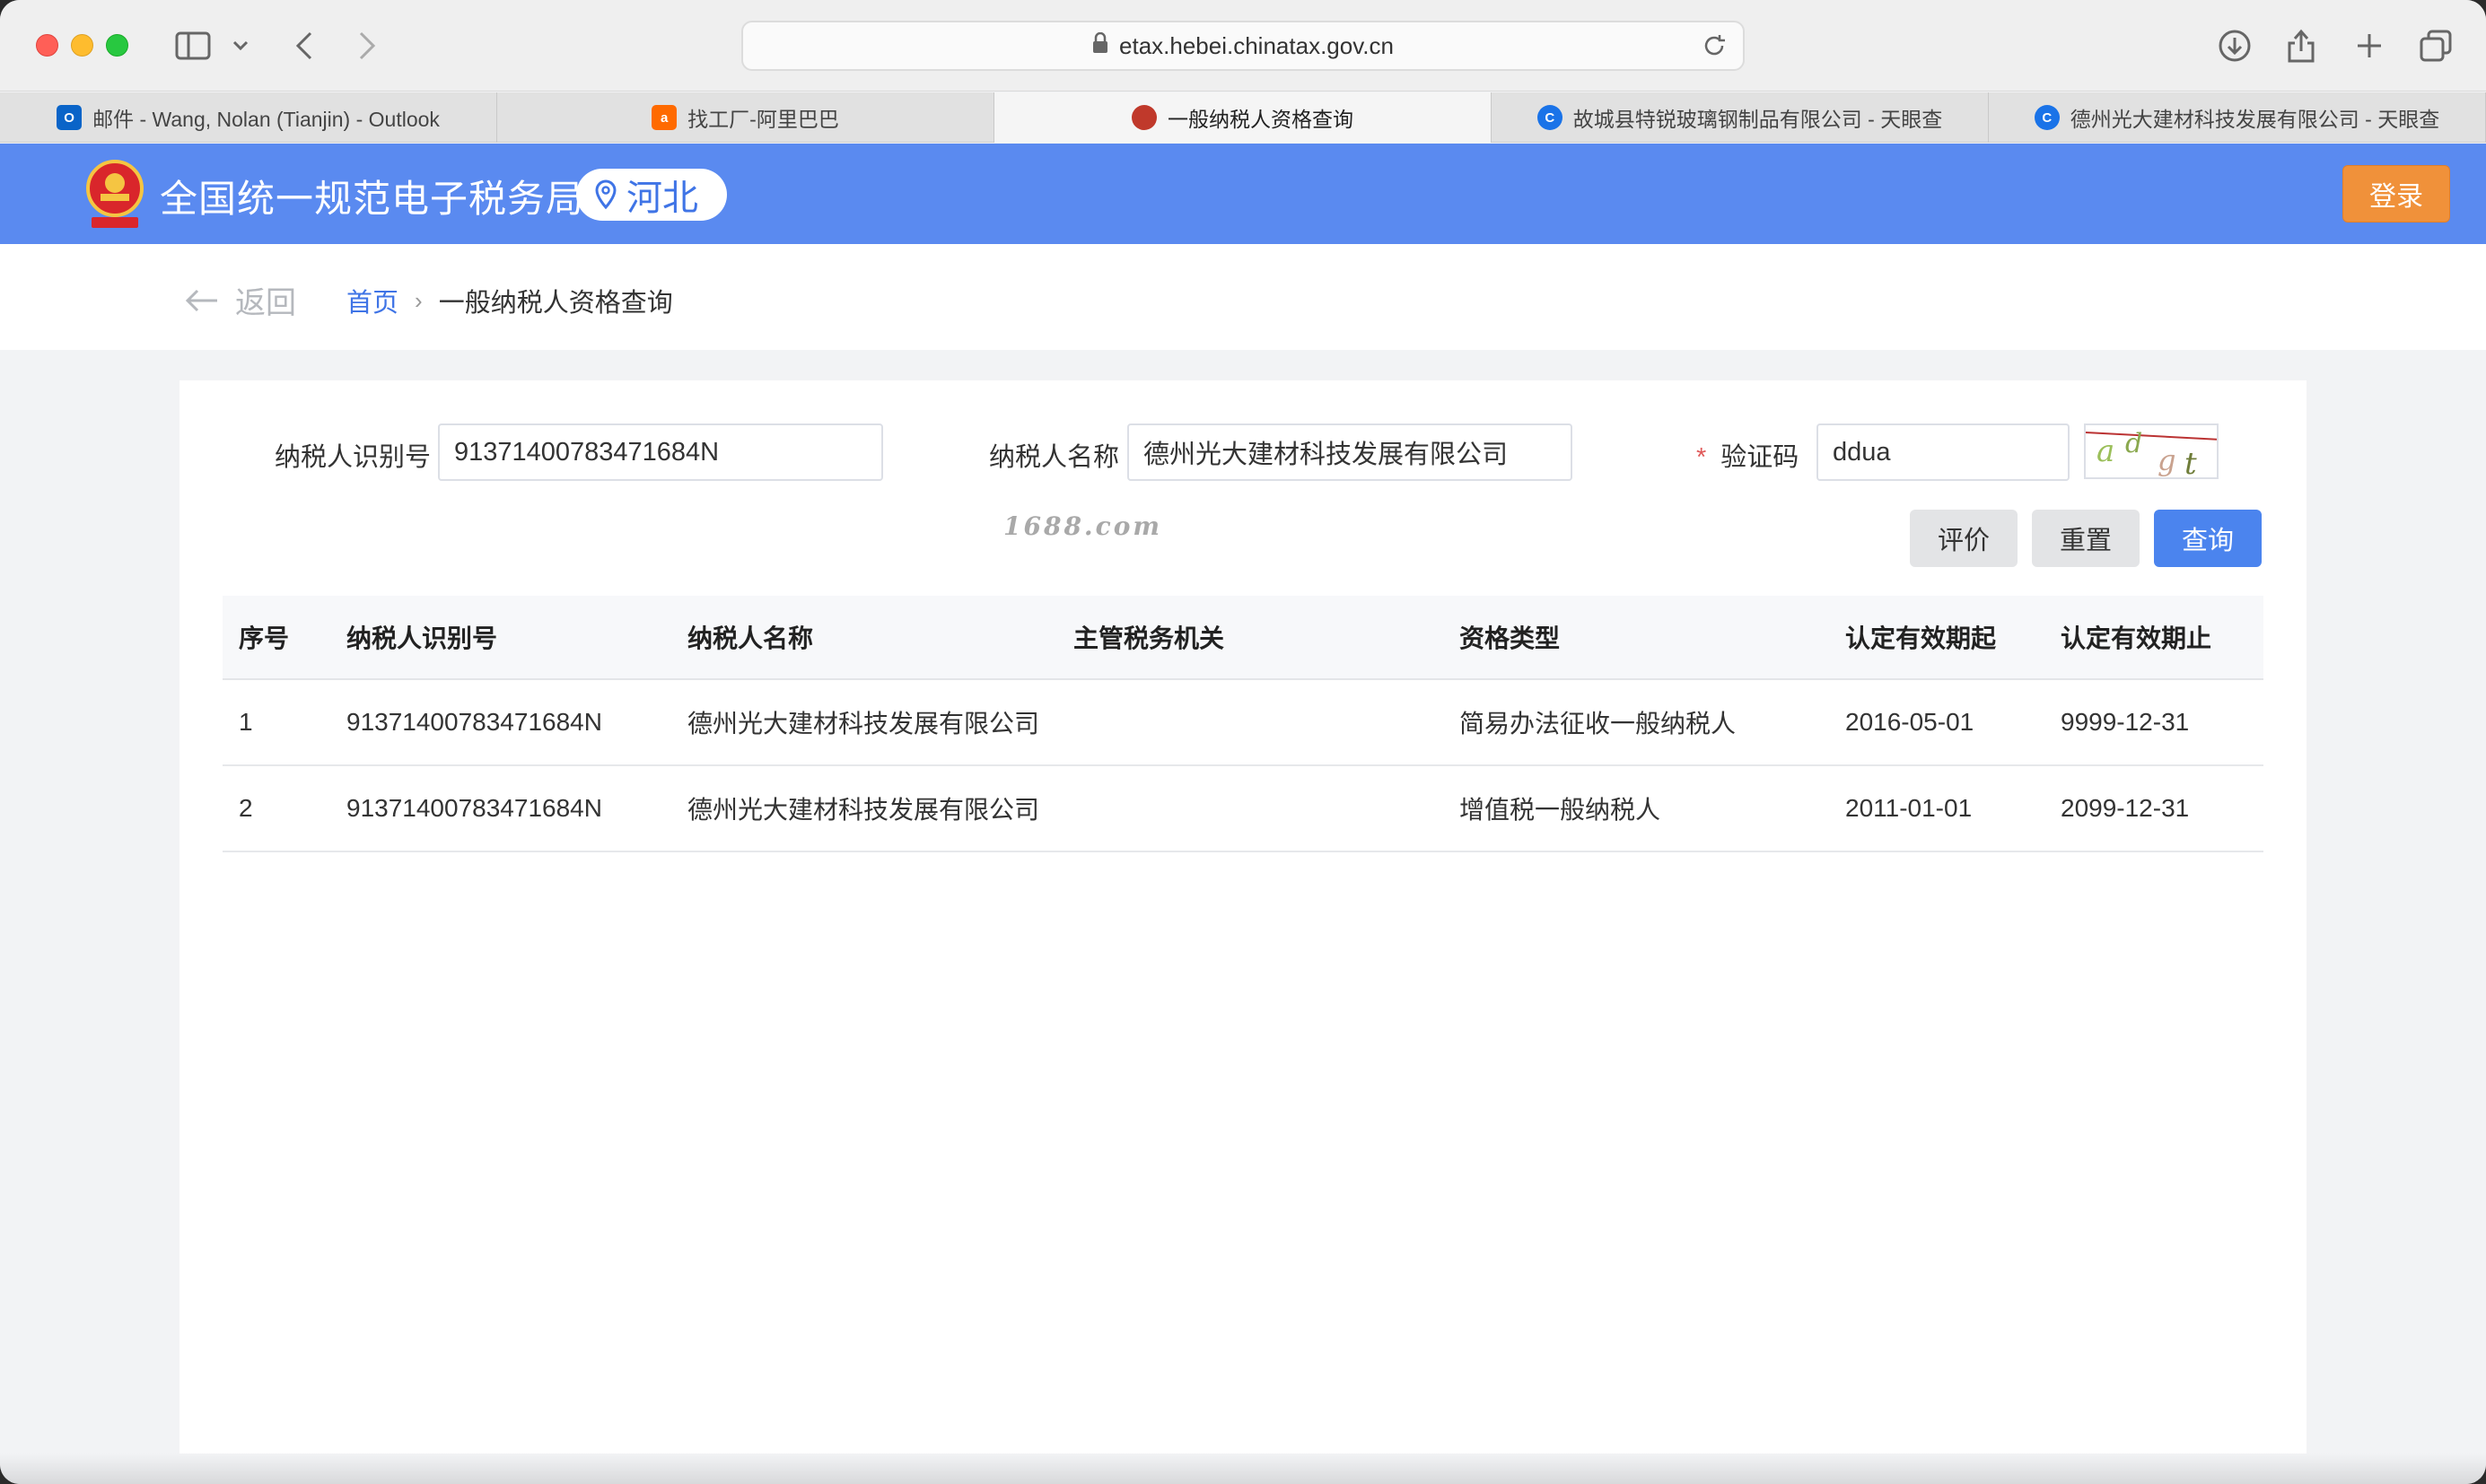 The image size is (2486, 1484). What do you see at coordinates (1510, 638) in the screenshot?
I see `header-qualification-type: 资格类型` at bounding box center [1510, 638].